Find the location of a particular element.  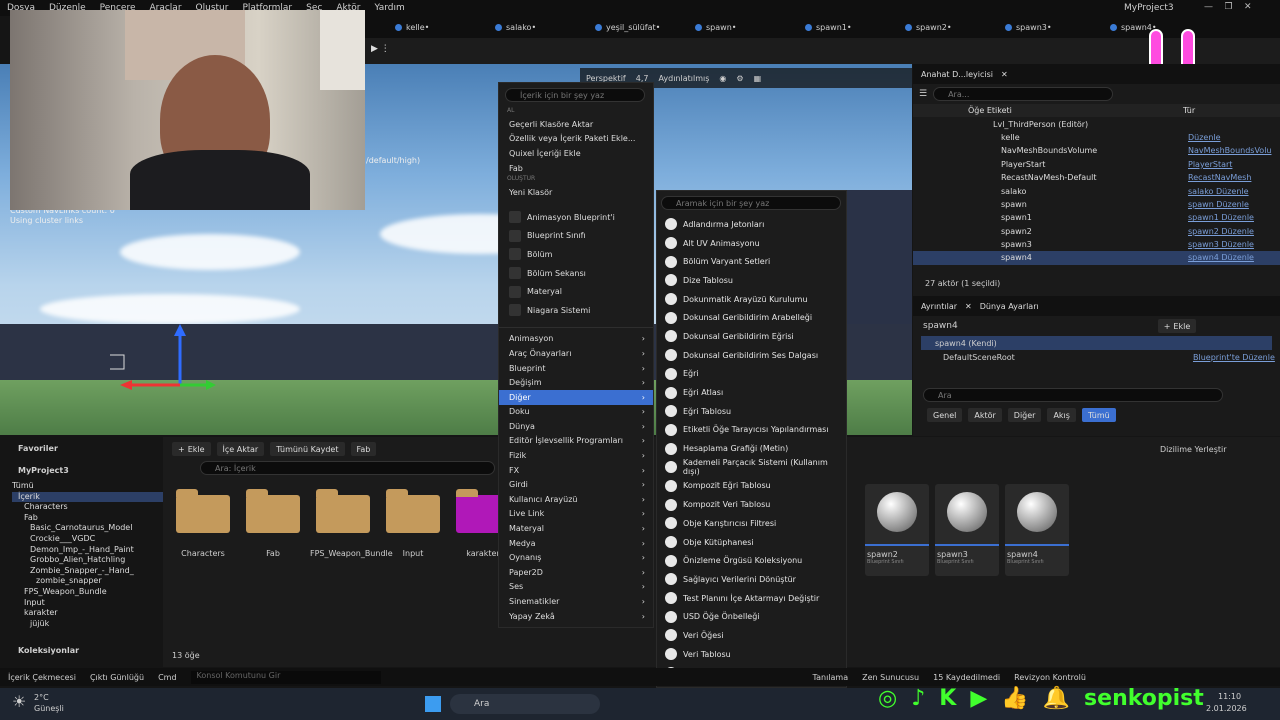

outliner-row: spawn2 spawn2 Düzenle is located at coordinates (1096, 231).